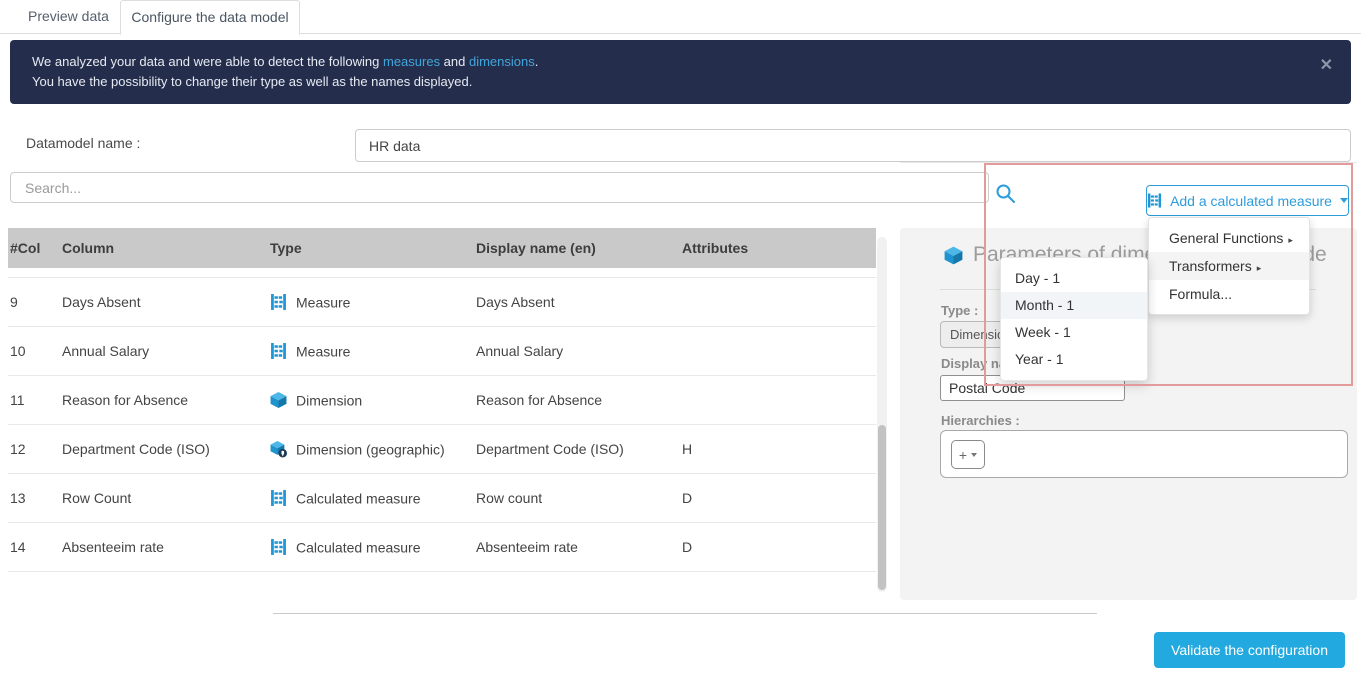  I want to click on menu-item: Transformers ▸, so click(1229, 266).